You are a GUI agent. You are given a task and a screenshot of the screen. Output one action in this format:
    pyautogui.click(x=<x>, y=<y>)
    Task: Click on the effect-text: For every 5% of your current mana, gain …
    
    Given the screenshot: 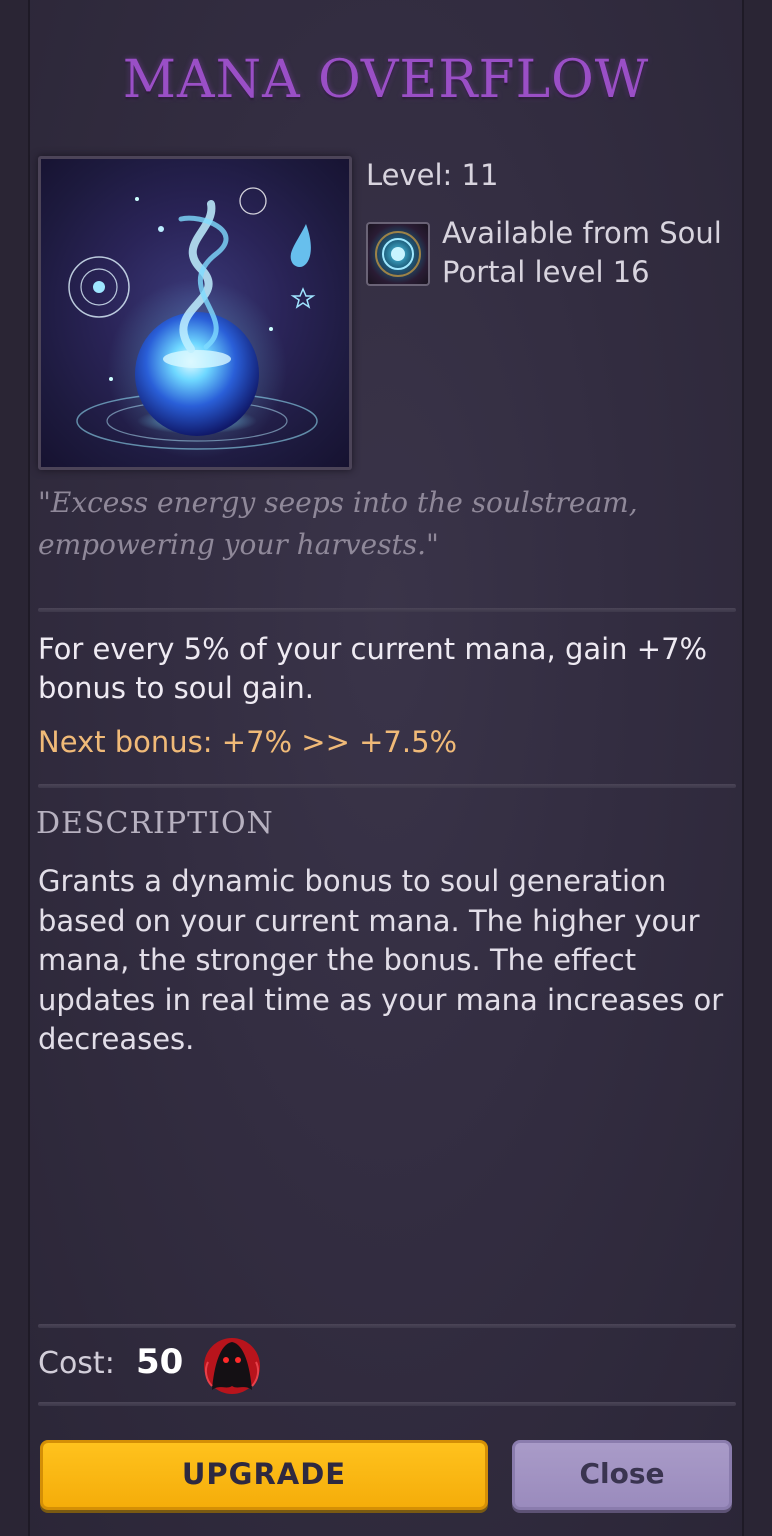 What is the action you would take?
    pyautogui.click(x=373, y=668)
    